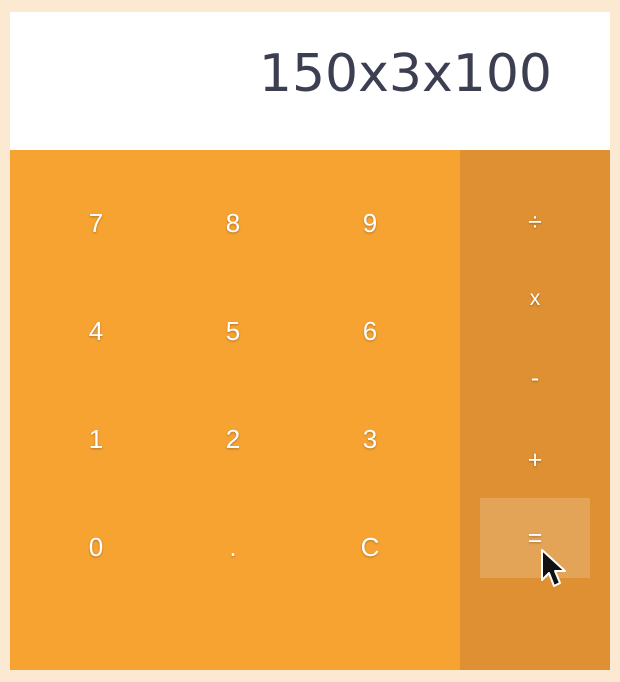 The width and height of the screenshot is (620, 682). I want to click on operator-label: ÷, so click(535, 221).